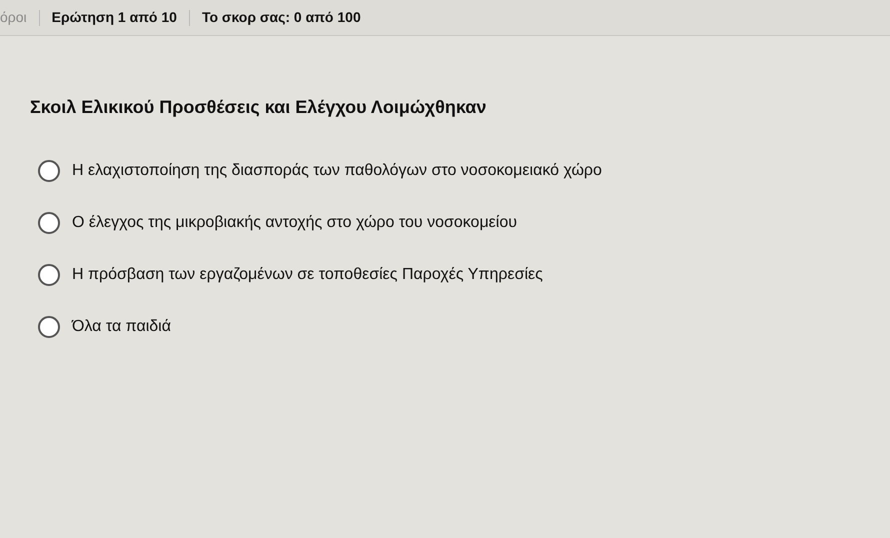 This screenshot has width=890, height=538. What do you see at coordinates (307, 275) in the screenshot?
I see `option-label: Η πρόσβαση των εργαζομένων σε τοποθεσίες Παροχές Υπηρεσίες` at bounding box center [307, 275].